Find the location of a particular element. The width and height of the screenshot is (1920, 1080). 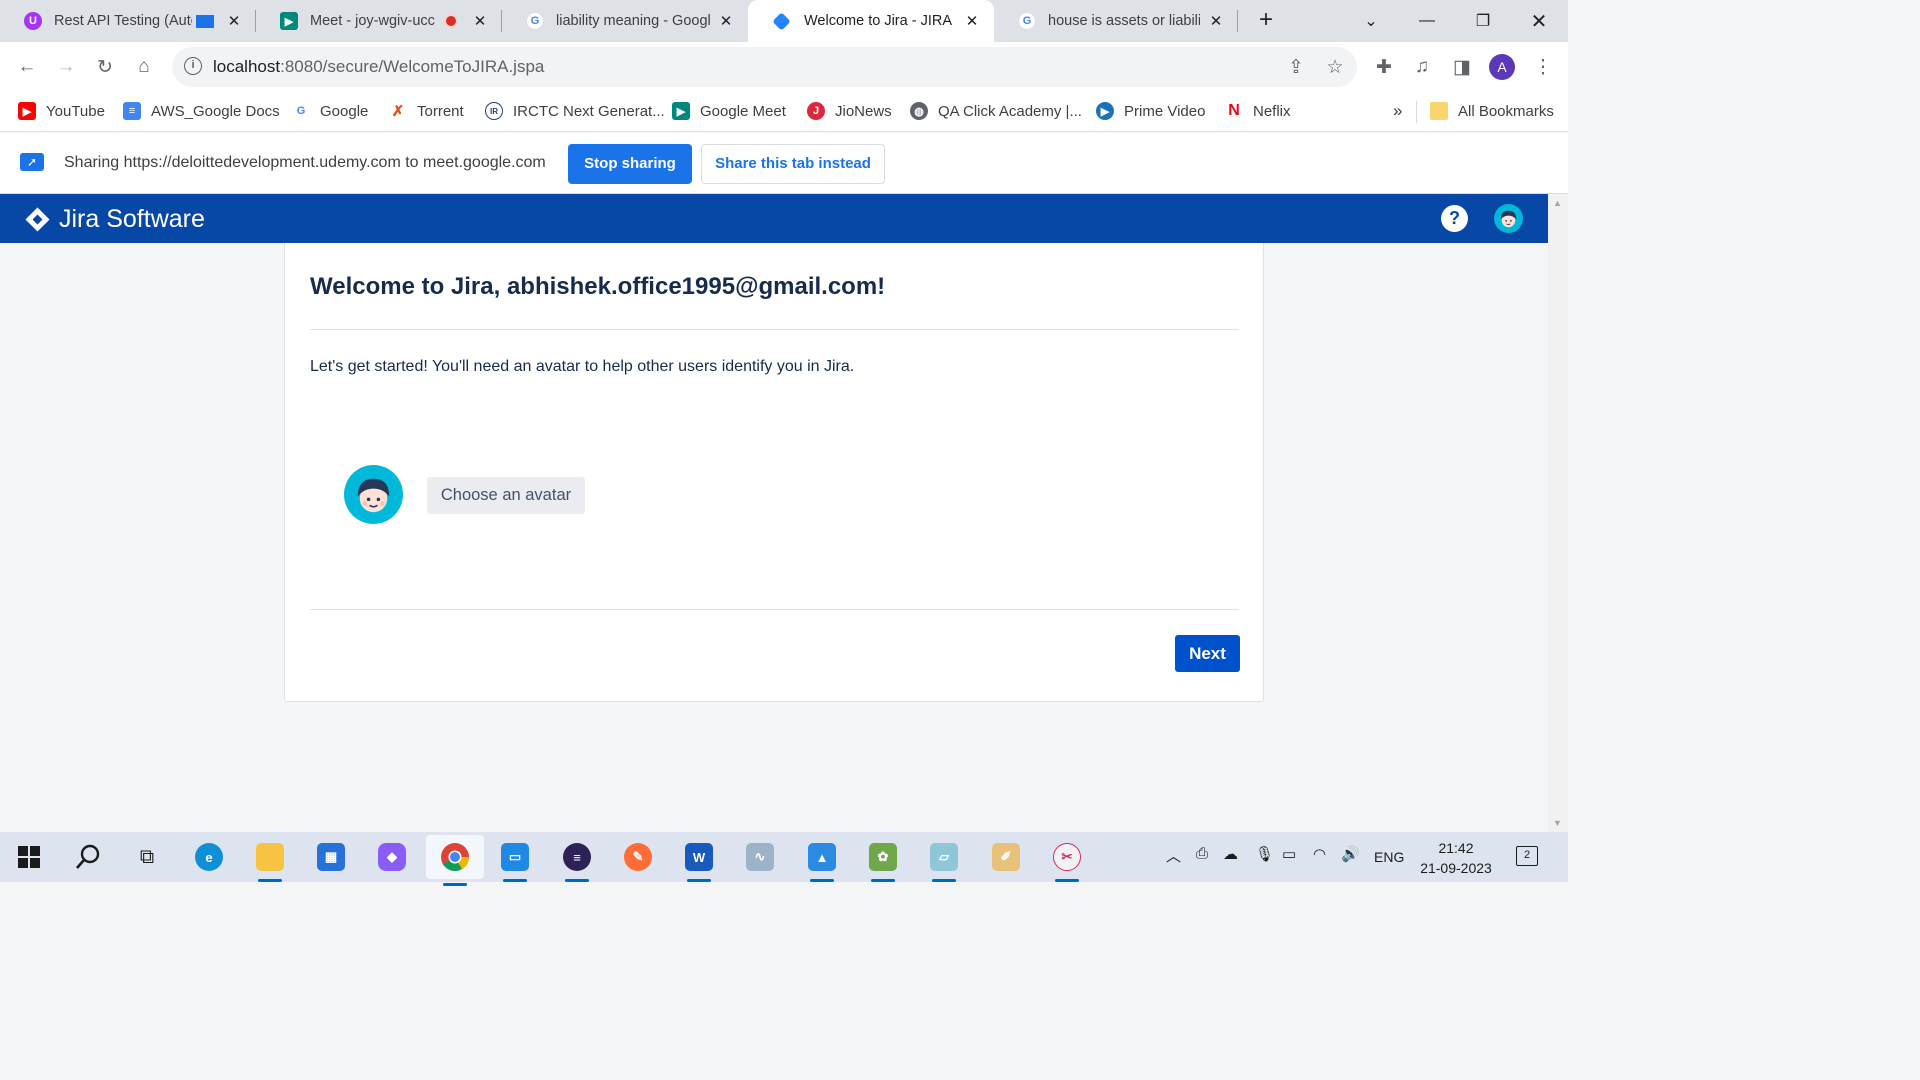

photos-icon: ▲ is located at coordinates (822, 857).